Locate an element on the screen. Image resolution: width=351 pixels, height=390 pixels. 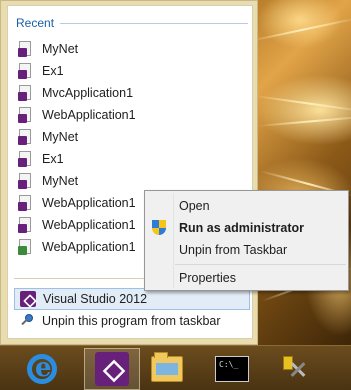
unpin-label: Unpin this program from taskbar is located at coordinates (131, 321).